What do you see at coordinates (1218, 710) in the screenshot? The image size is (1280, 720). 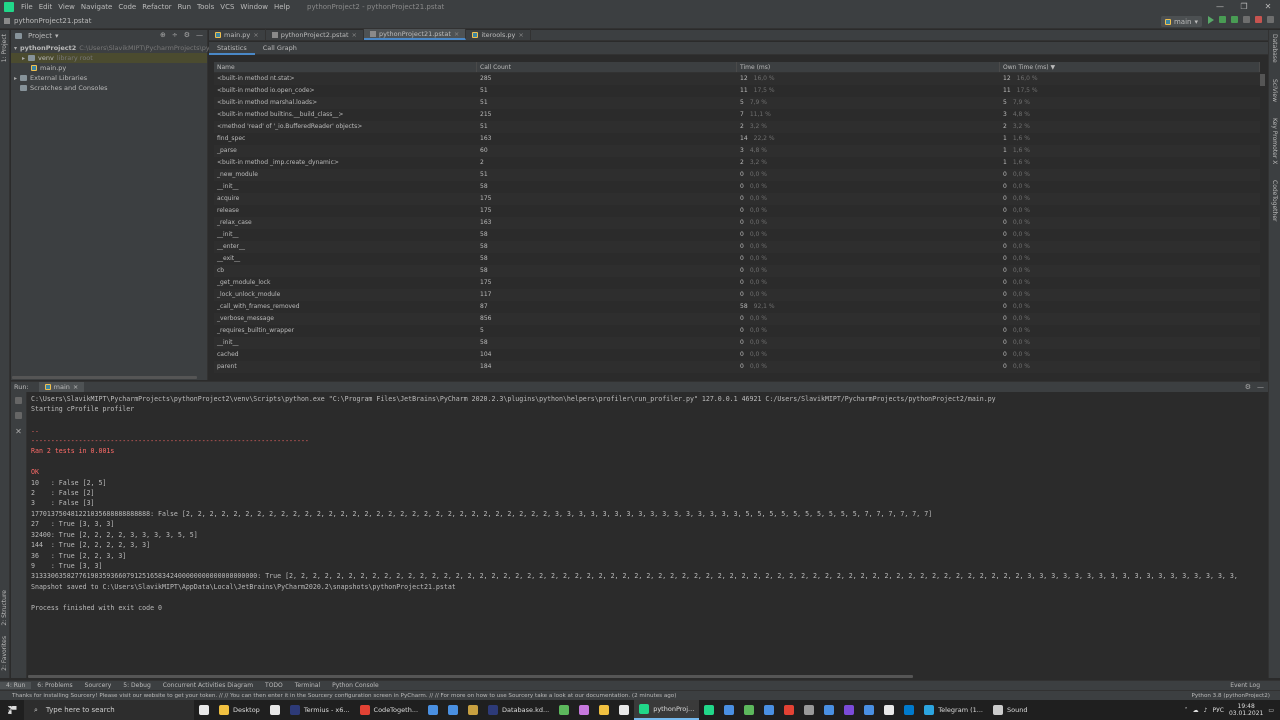 I see `language-indicator: РУС` at bounding box center [1218, 710].